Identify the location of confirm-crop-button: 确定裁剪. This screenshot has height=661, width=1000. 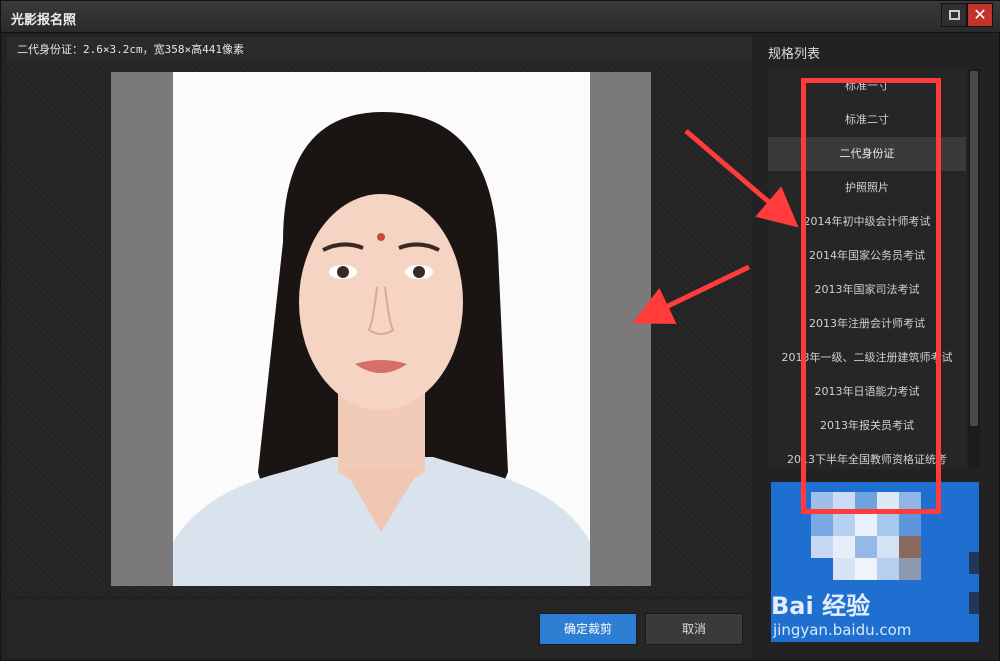
(588, 629).